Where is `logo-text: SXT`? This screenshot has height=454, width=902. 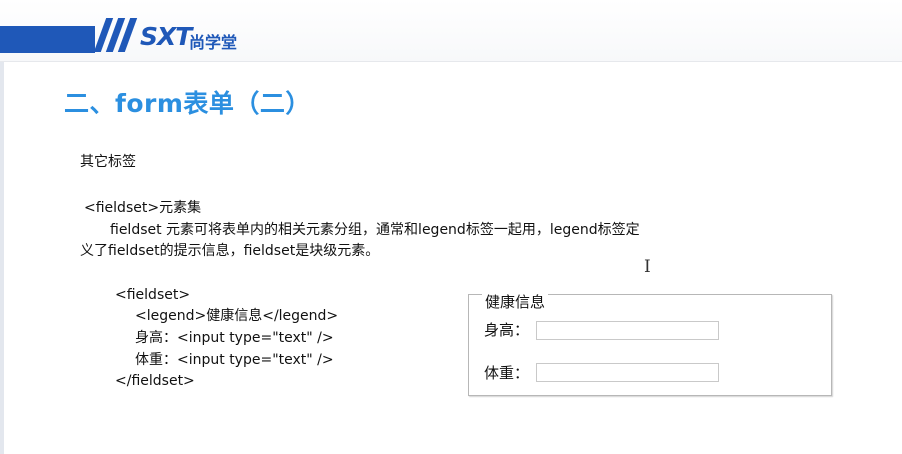 logo-text: SXT is located at coordinates (166, 36).